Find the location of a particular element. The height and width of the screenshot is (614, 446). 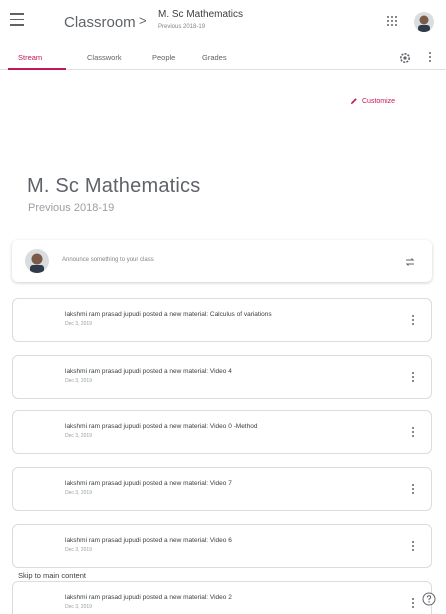

tab-people: People is located at coordinates (163, 57).